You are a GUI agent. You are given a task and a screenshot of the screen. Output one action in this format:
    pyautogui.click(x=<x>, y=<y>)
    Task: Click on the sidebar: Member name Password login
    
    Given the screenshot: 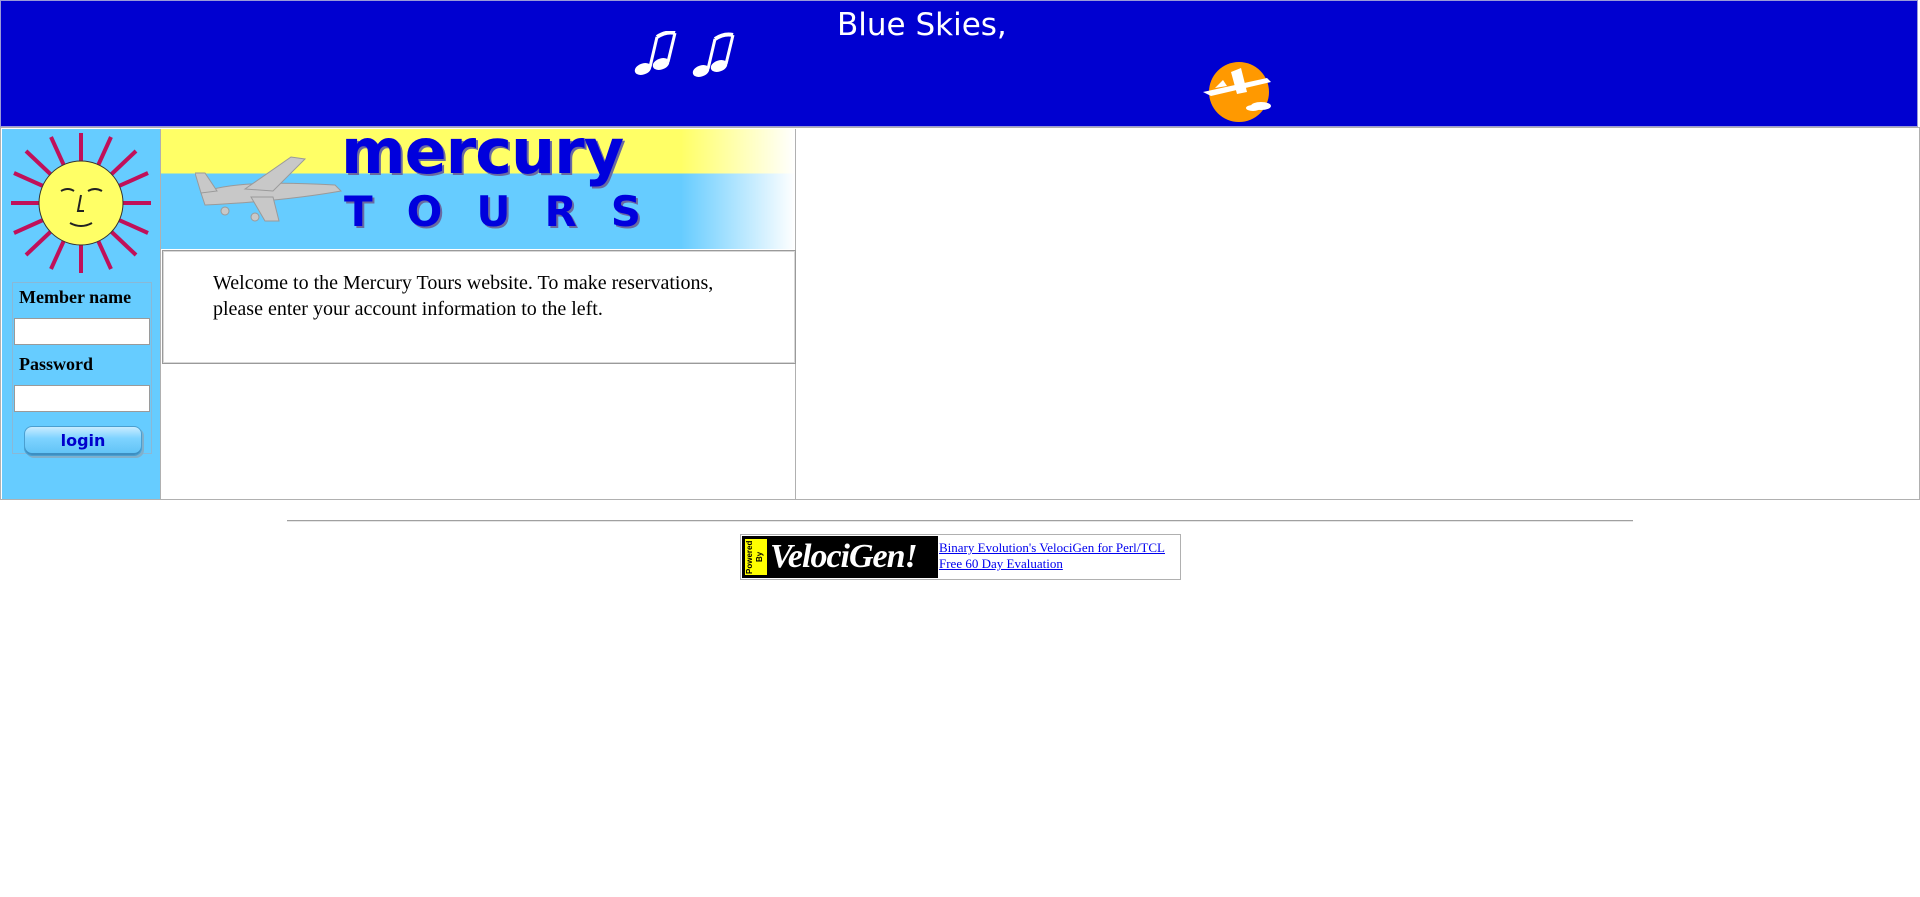 What is the action you would take?
    pyautogui.click(x=81, y=314)
    